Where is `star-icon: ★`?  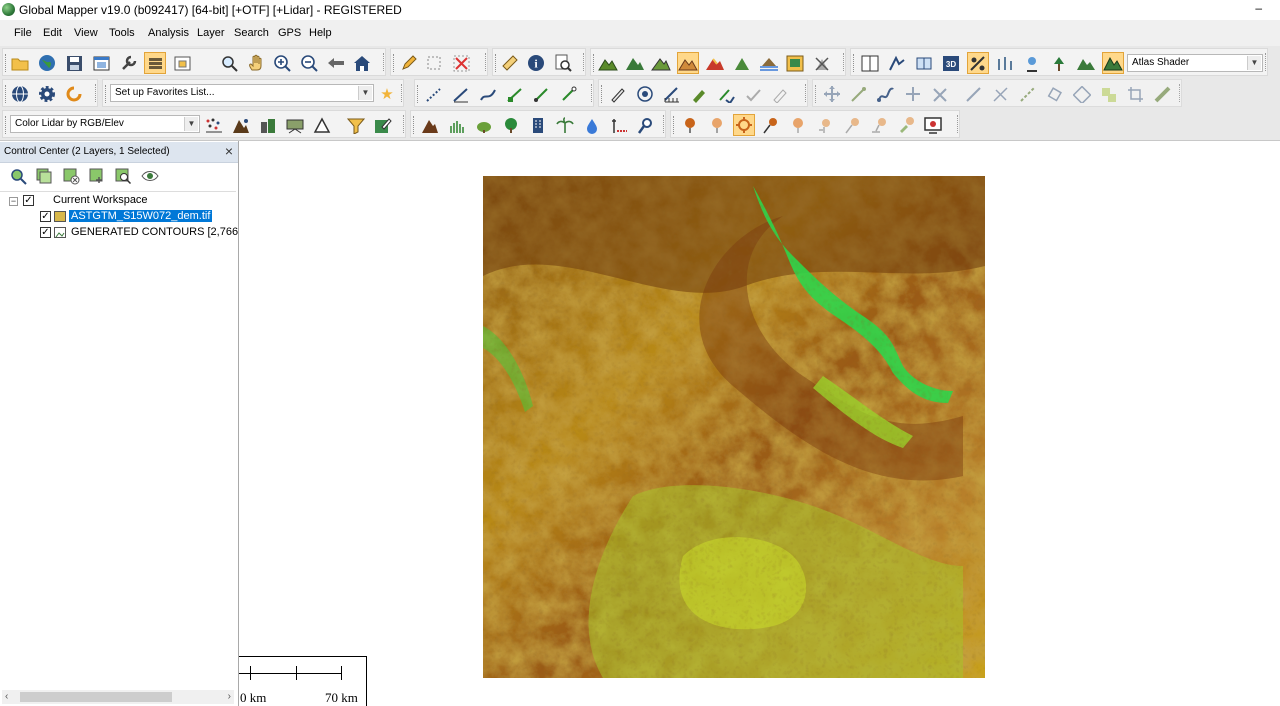
star-icon: ★ is located at coordinates (387, 94).